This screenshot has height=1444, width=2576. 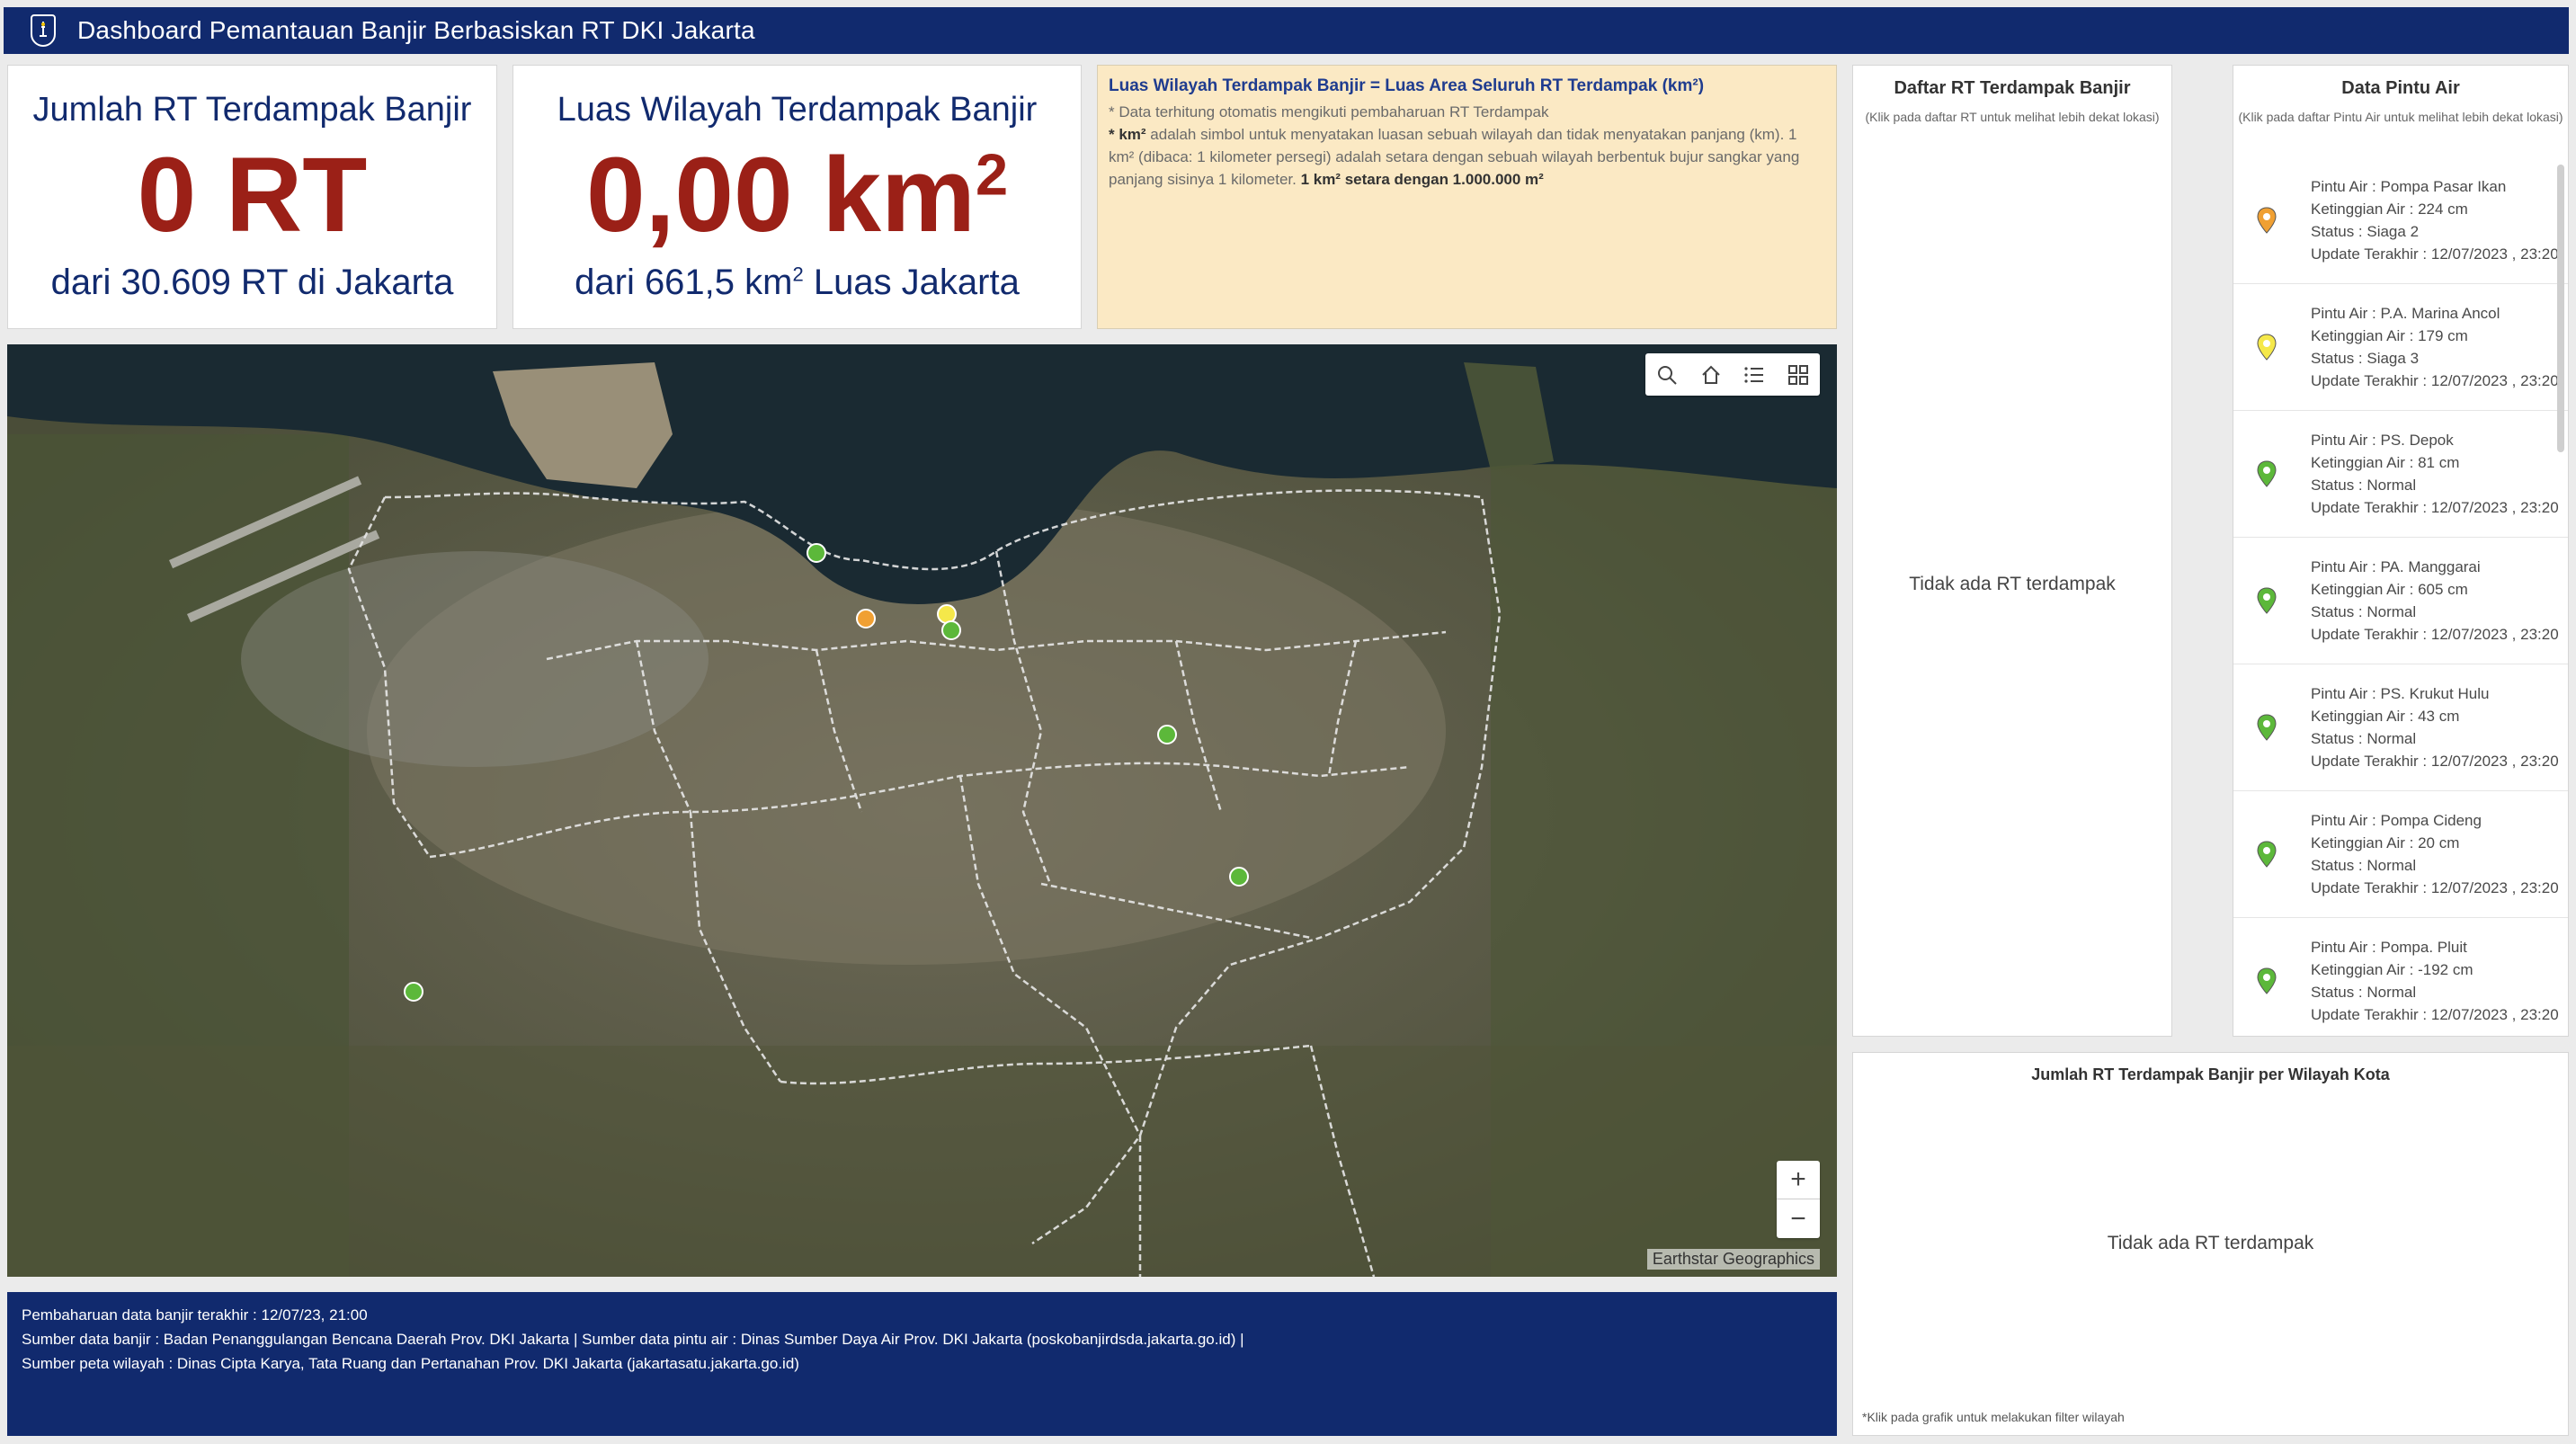 What do you see at coordinates (947, 614) in the screenshot?
I see `map-pin-yellow` at bounding box center [947, 614].